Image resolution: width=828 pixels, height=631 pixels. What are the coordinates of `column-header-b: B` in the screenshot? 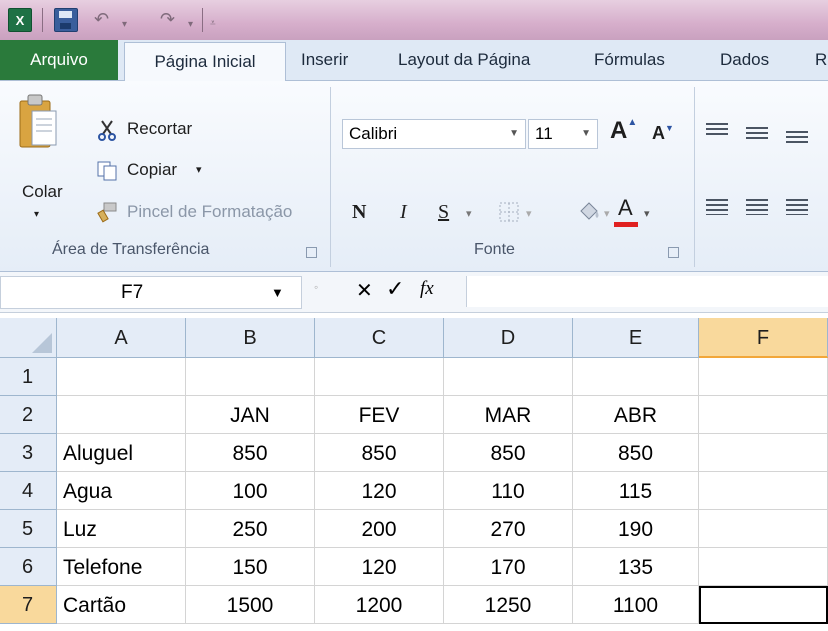 It's located at (250, 338).